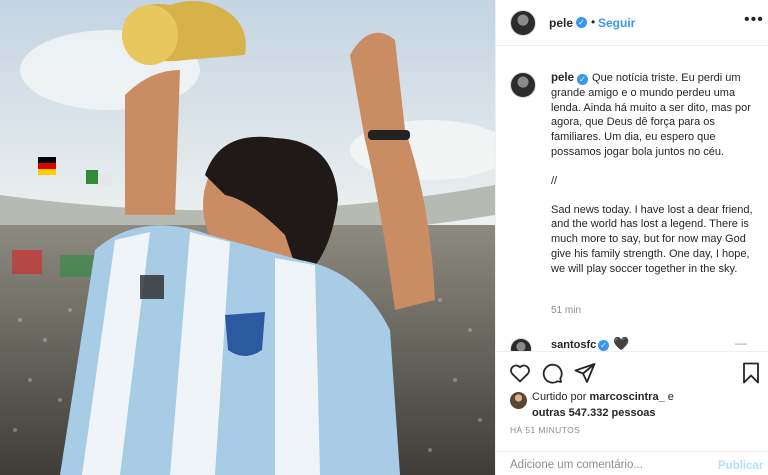  I want to click on likes-conjunction: e, so click(669, 397).